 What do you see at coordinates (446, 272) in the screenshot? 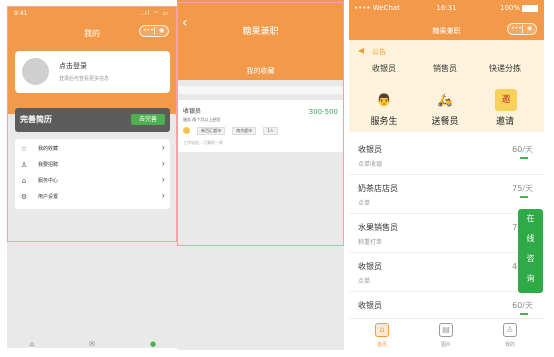
I see `list-item: 收银员 点单 40/天` at bounding box center [446, 272].